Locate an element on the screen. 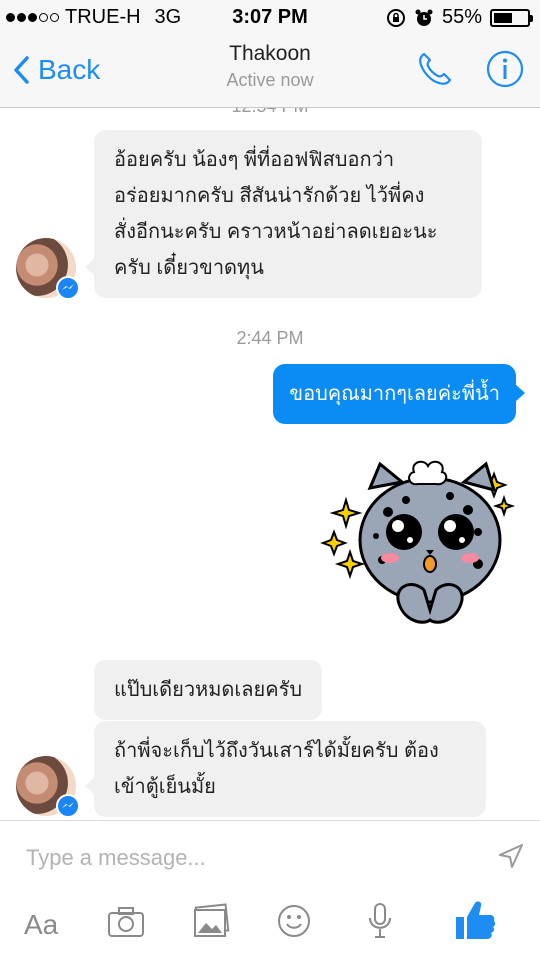  chevron-left-icon is located at coordinates (21, 70).